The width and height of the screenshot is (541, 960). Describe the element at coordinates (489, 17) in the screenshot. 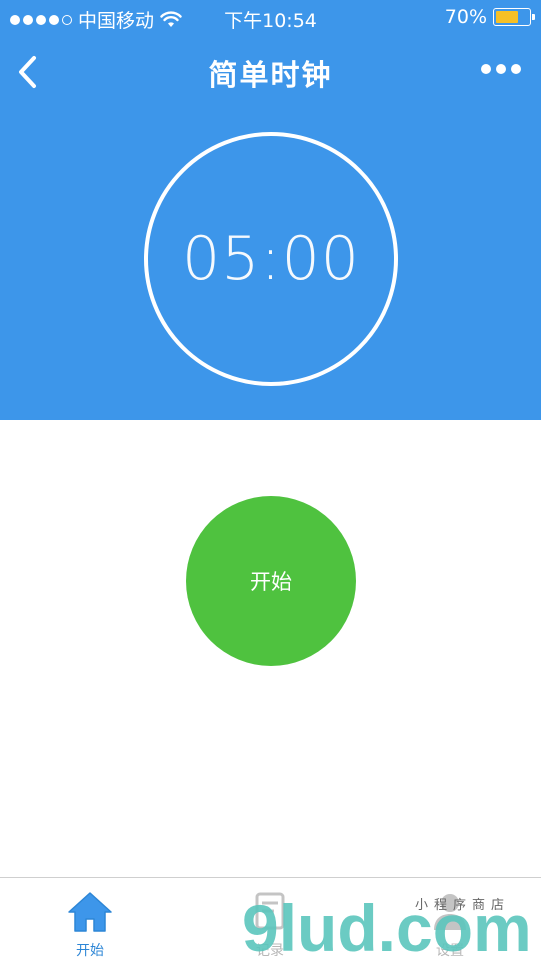

I see `status-right: 70%` at that location.